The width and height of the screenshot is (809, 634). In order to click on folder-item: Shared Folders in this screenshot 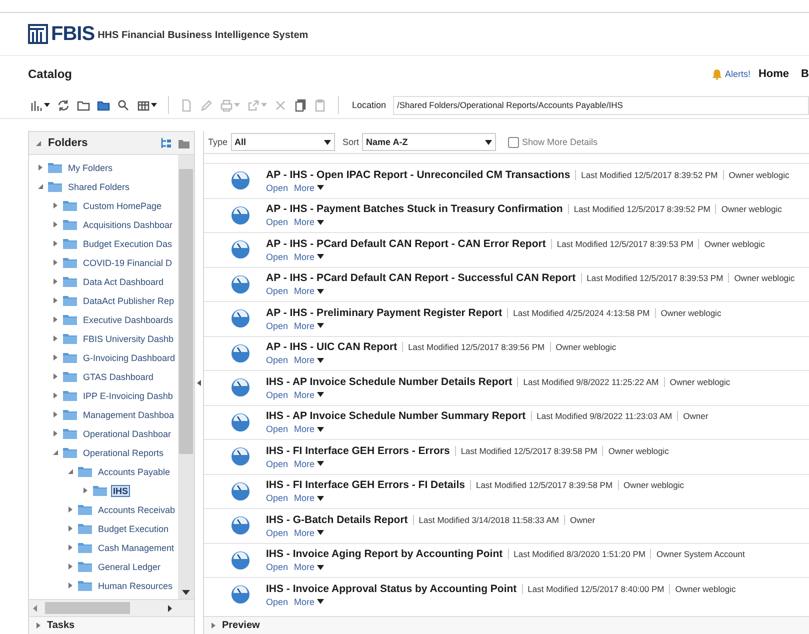, I will do `click(99, 186)`.